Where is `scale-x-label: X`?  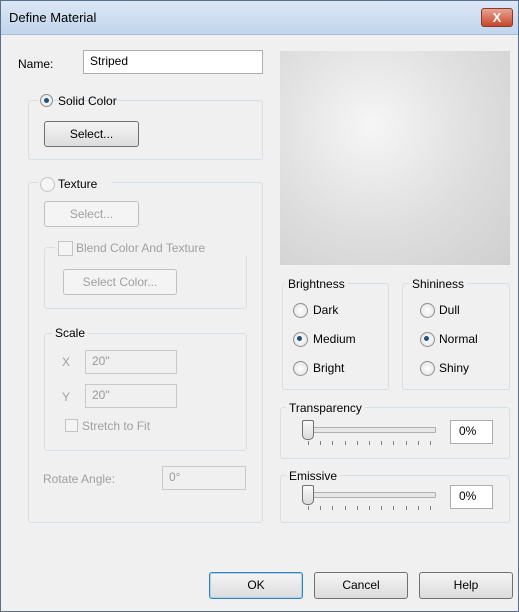 scale-x-label: X is located at coordinates (66, 362).